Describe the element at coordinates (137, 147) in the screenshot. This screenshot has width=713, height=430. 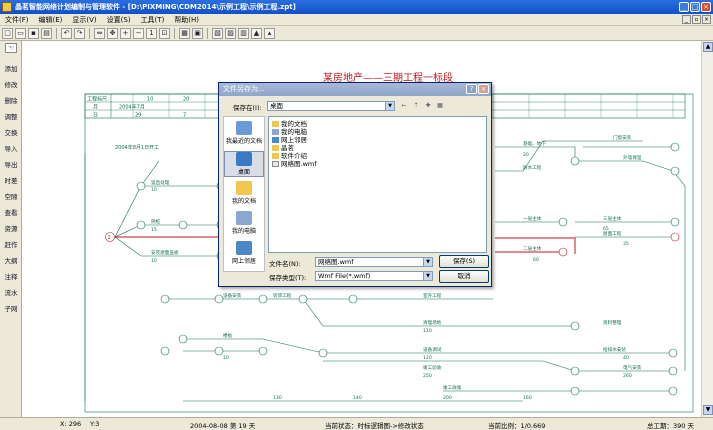
I see `start-date-note: 2004年8月1日开工` at that location.